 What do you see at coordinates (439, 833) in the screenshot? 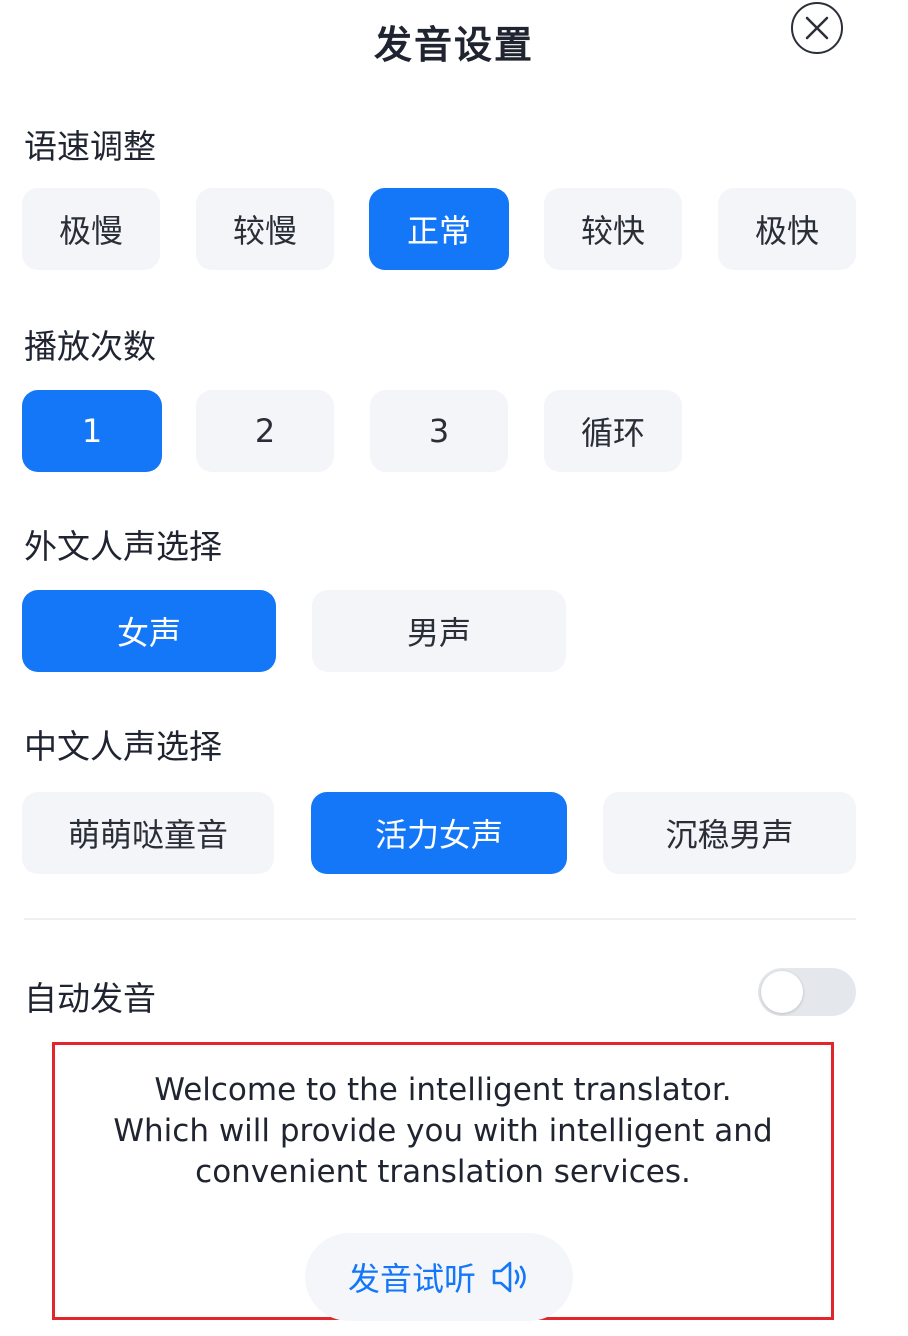
I see `chinese-voice-option-lively-female: 活力女声` at bounding box center [439, 833].